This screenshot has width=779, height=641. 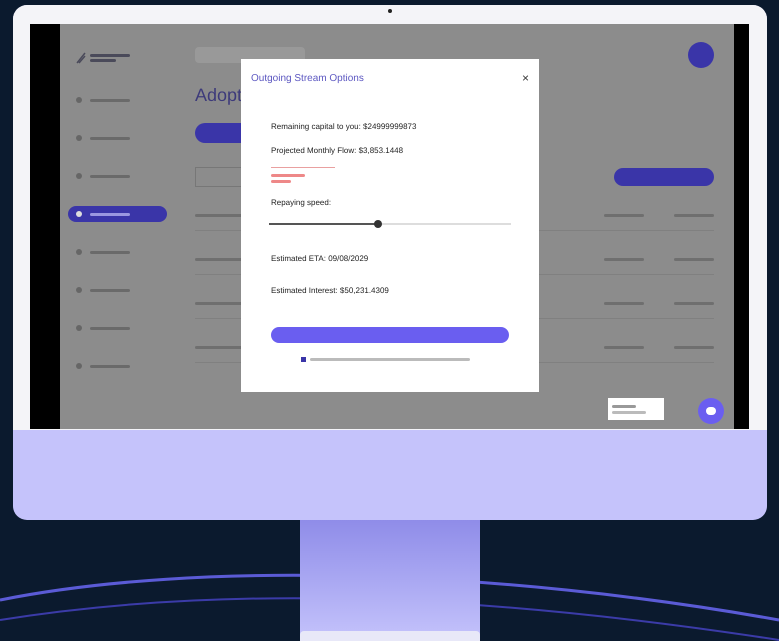 What do you see at coordinates (330, 291) in the screenshot?
I see `result-text: Estimated Interest: $50,231.4309` at bounding box center [330, 291].